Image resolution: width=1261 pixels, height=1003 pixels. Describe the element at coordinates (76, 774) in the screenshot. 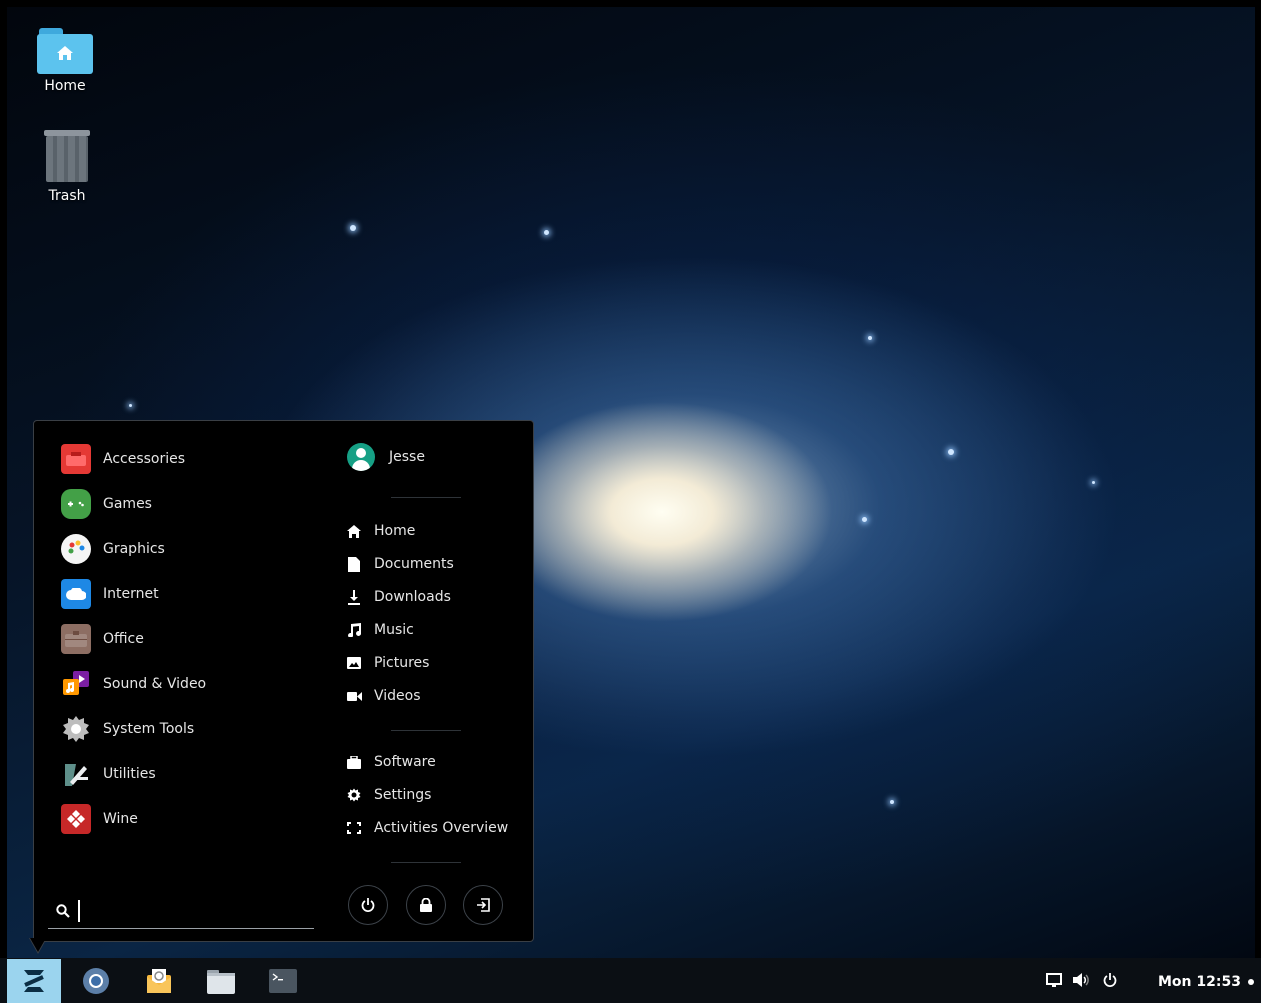

I see `utilities-icon` at that location.